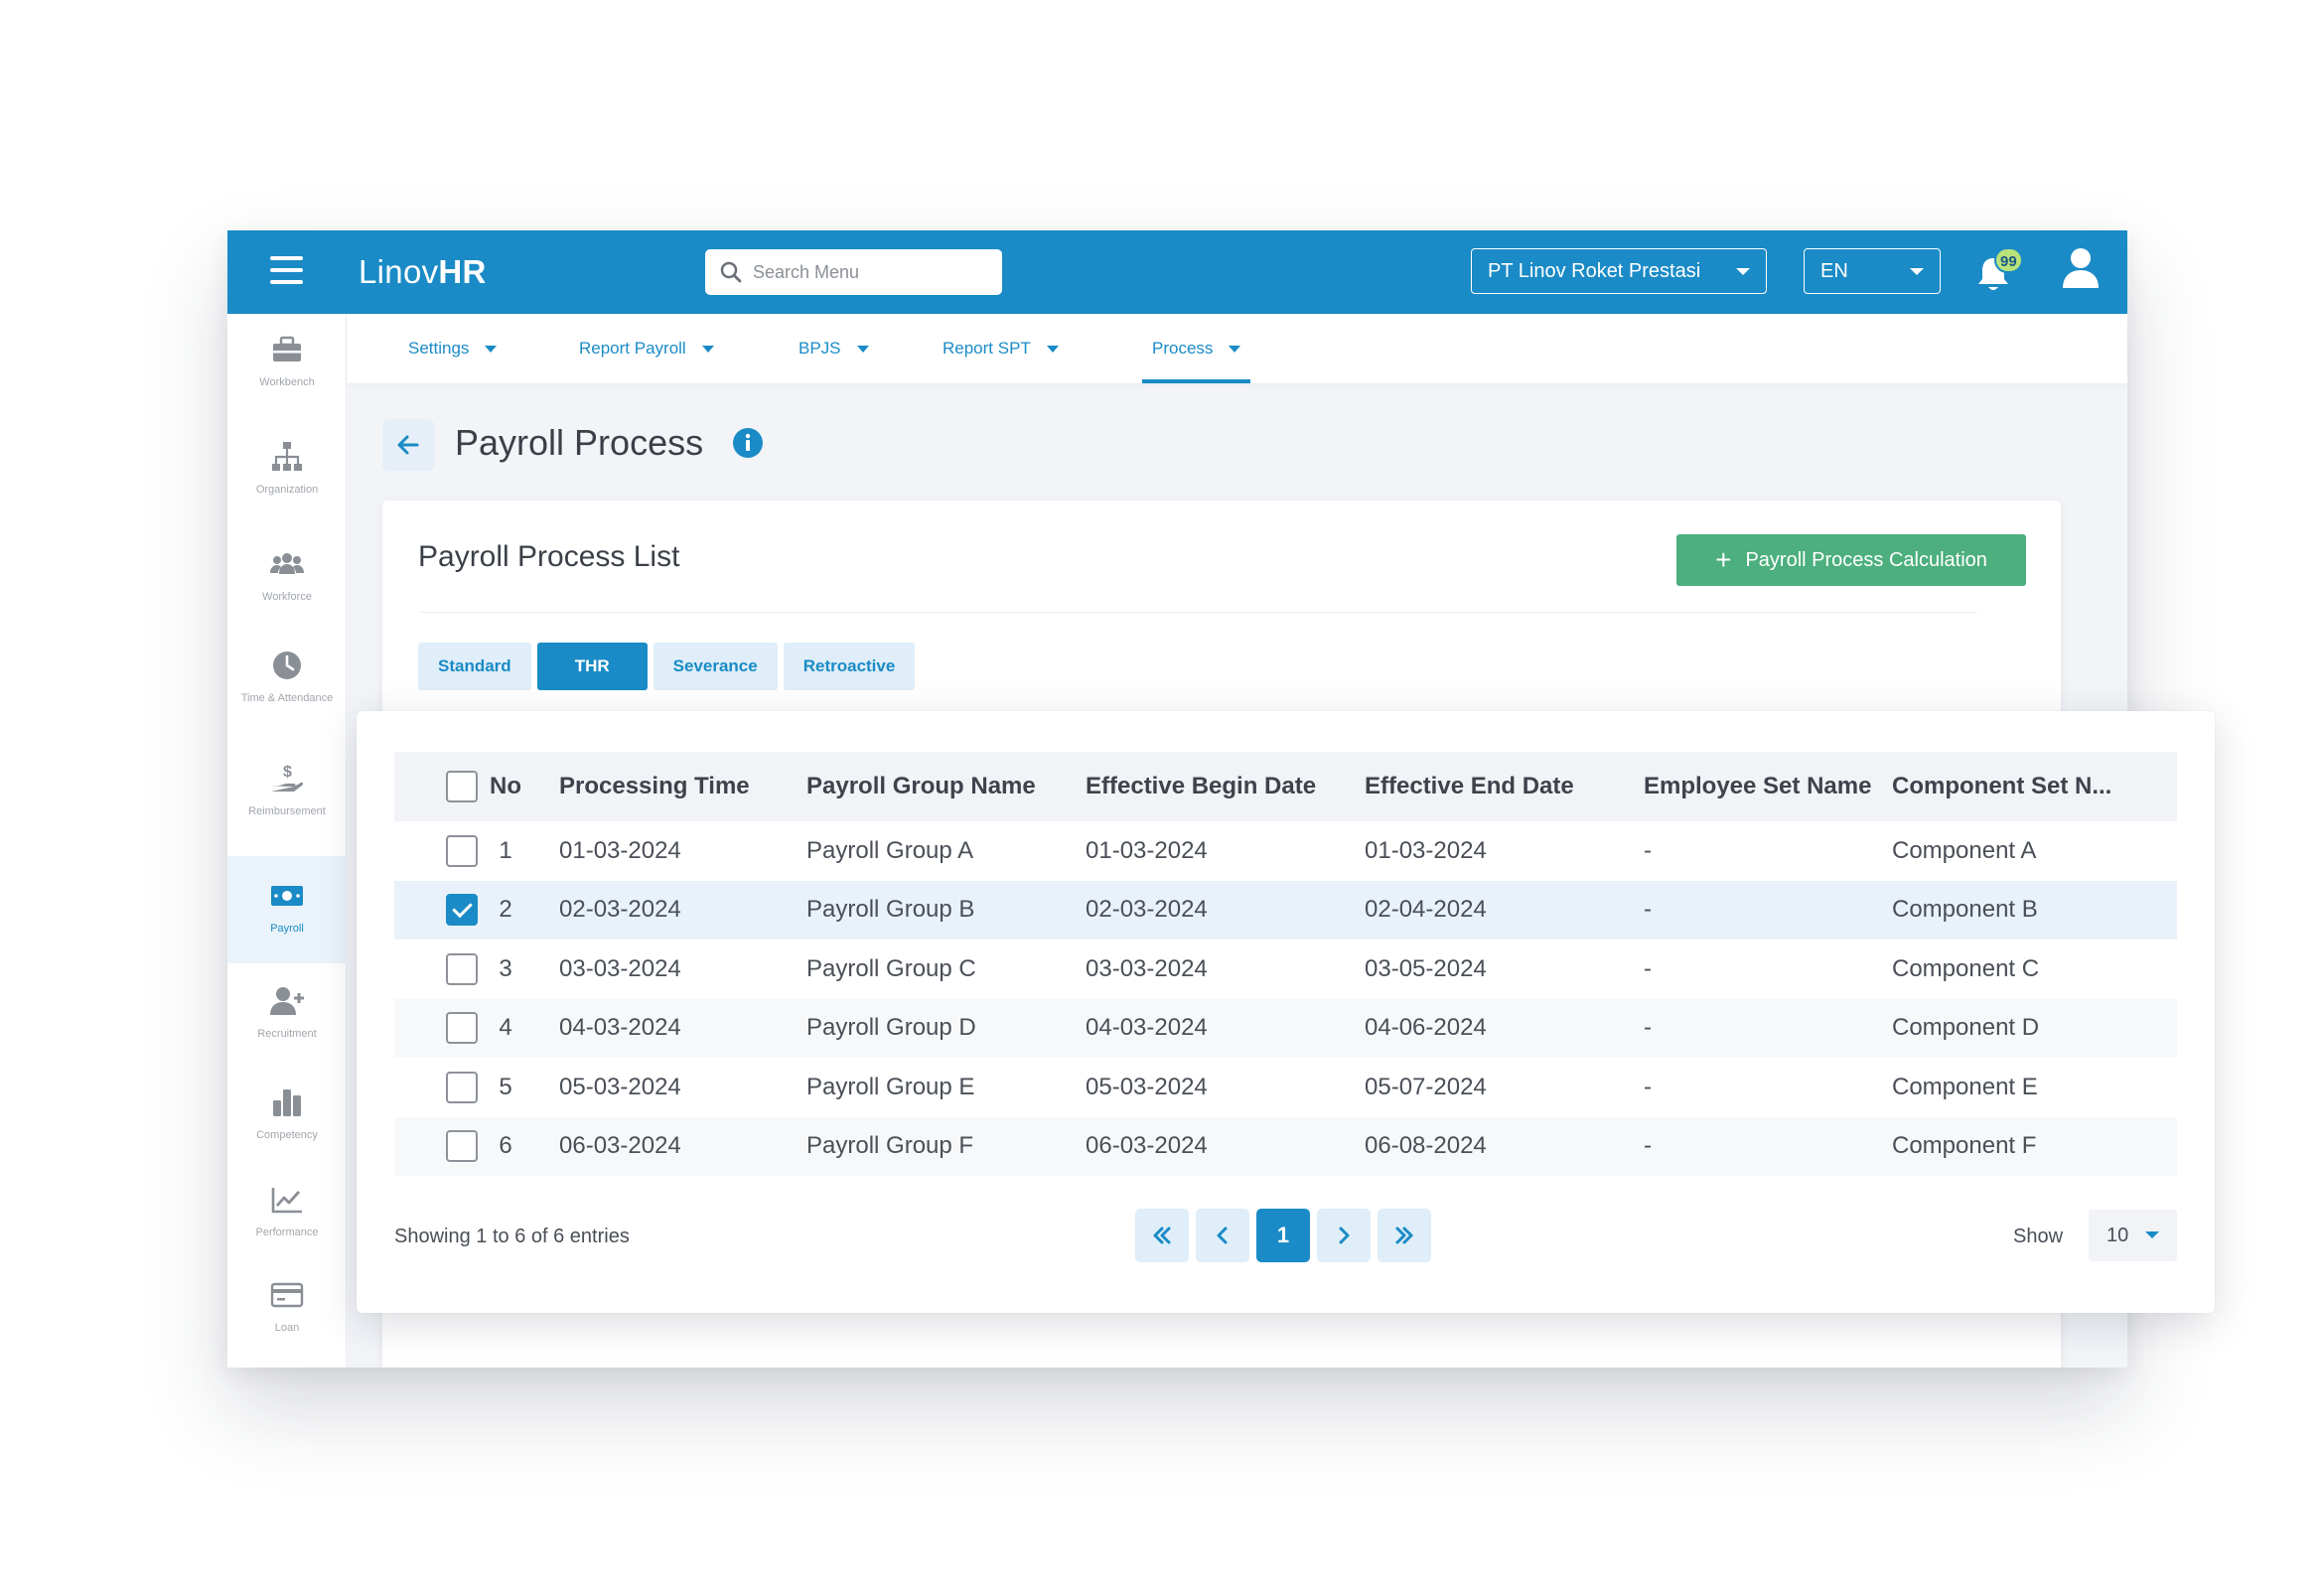  Describe the element at coordinates (505, 850) in the screenshot. I see `cell-no: 1` at that location.